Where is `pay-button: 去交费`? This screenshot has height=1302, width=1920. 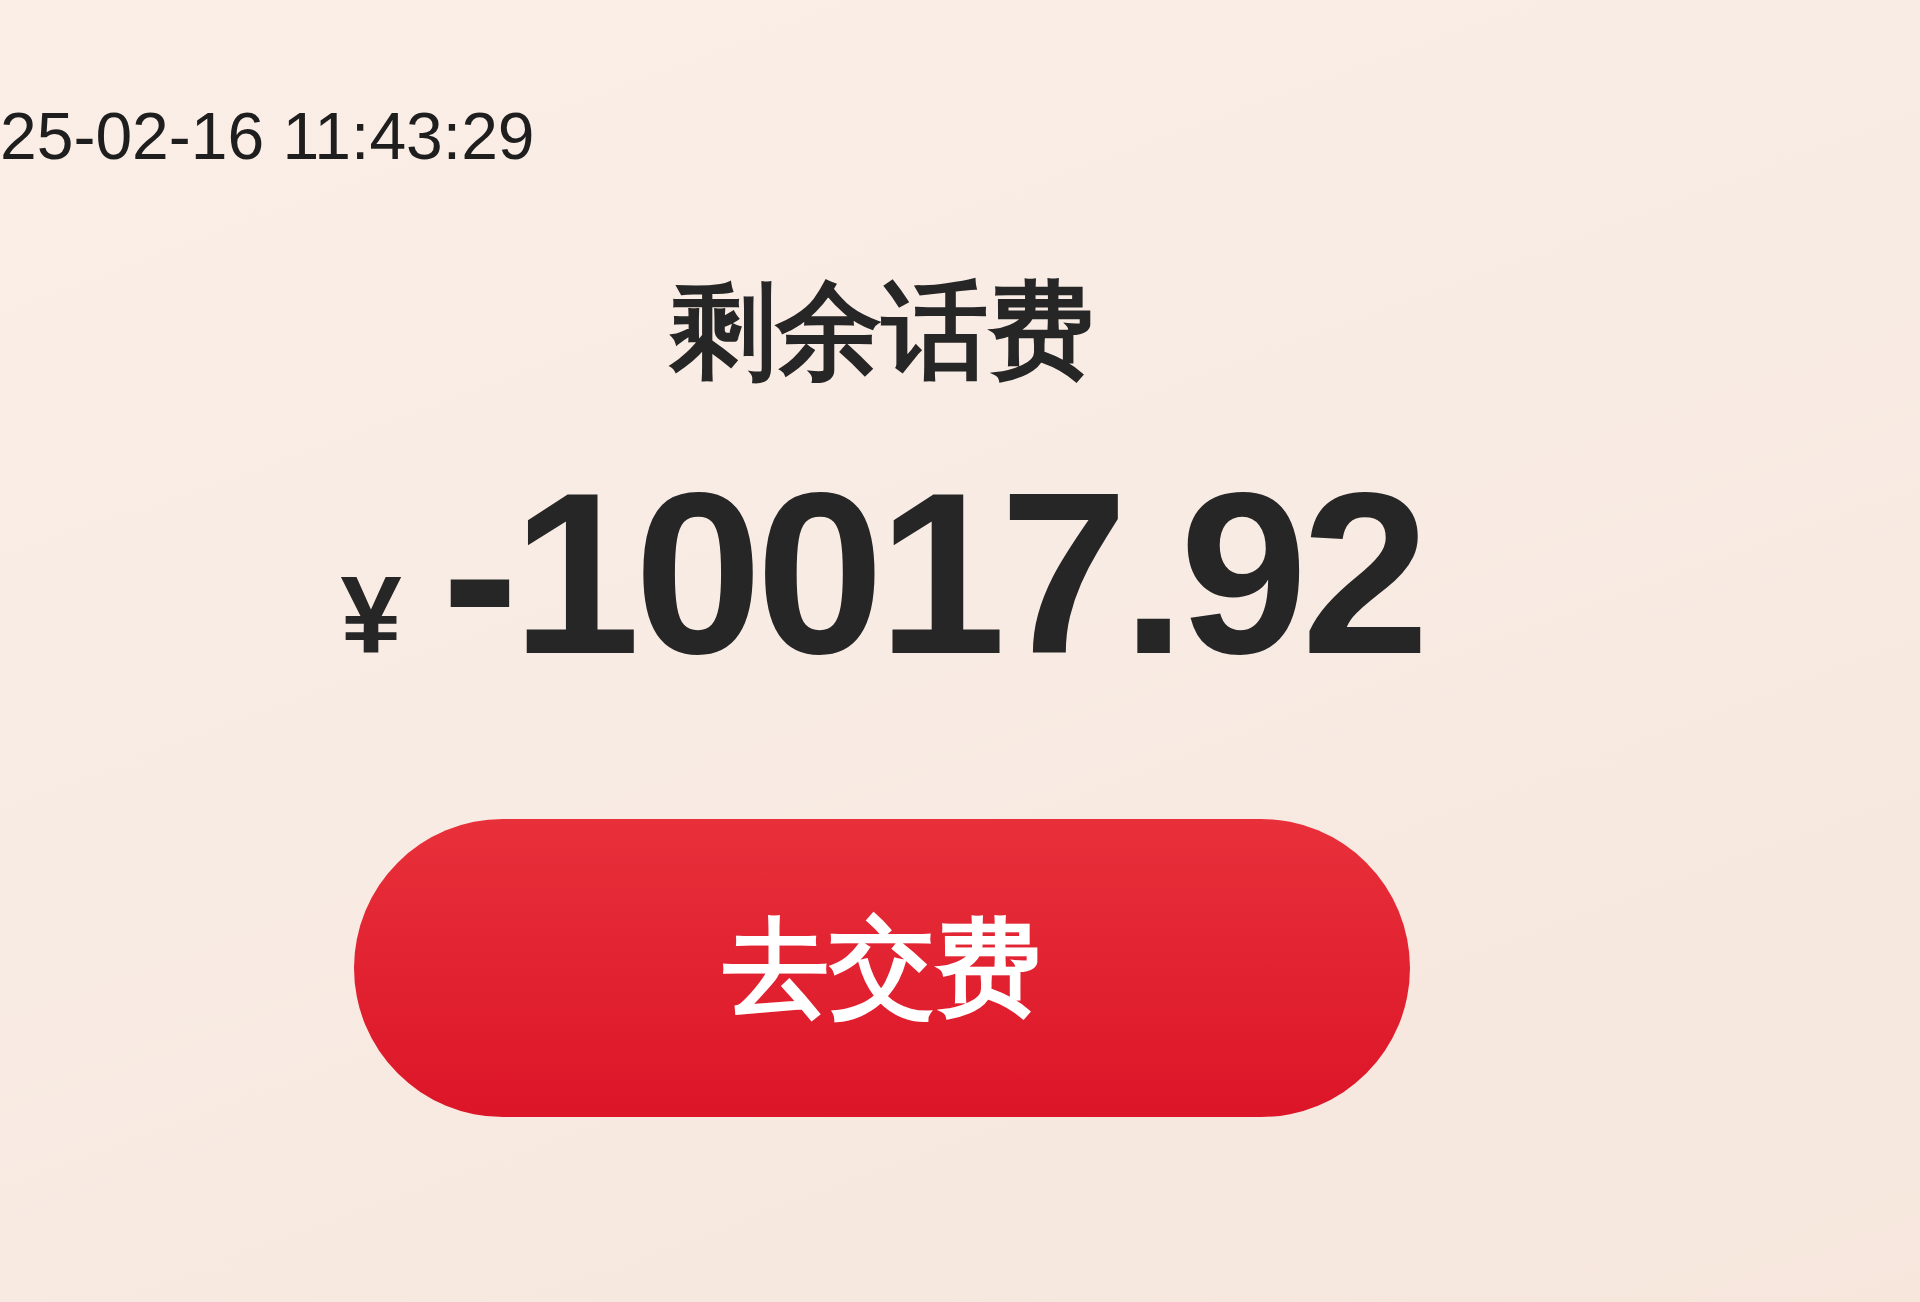 pay-button: 去交费 is located at coordinates (882, 968).